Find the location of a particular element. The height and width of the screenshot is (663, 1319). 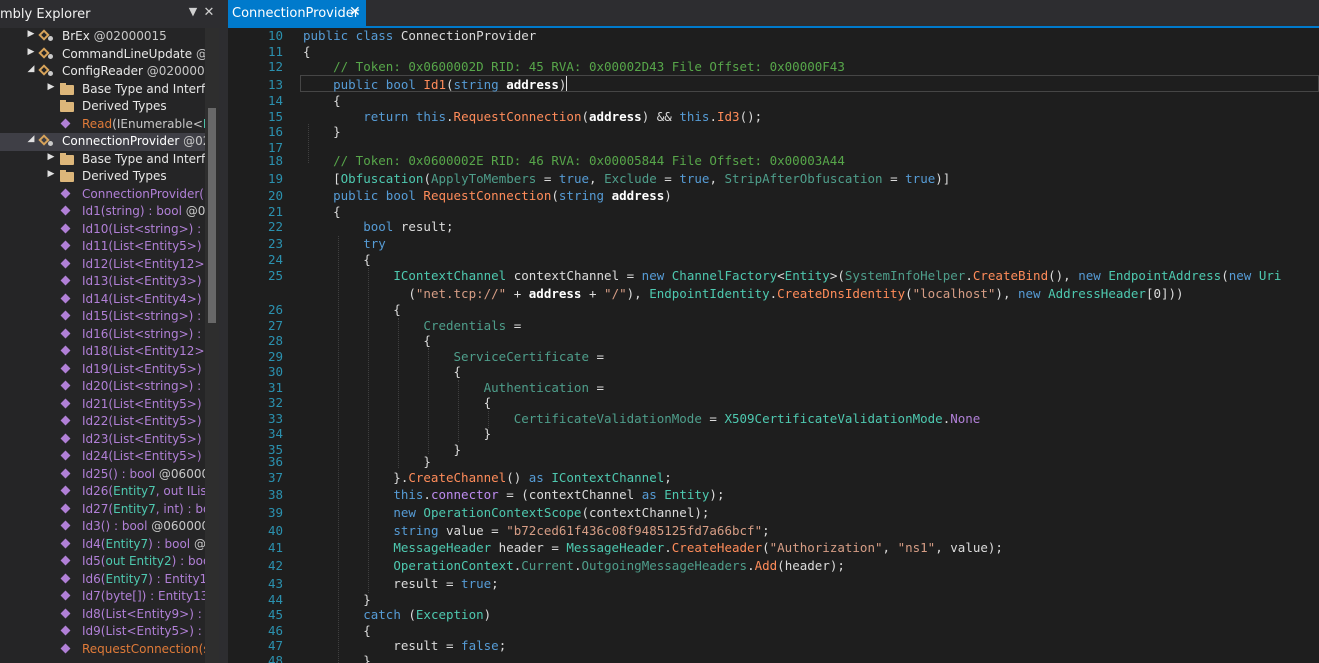

code-line: public bool Id1(string address) is located at coordinates (434, 84).